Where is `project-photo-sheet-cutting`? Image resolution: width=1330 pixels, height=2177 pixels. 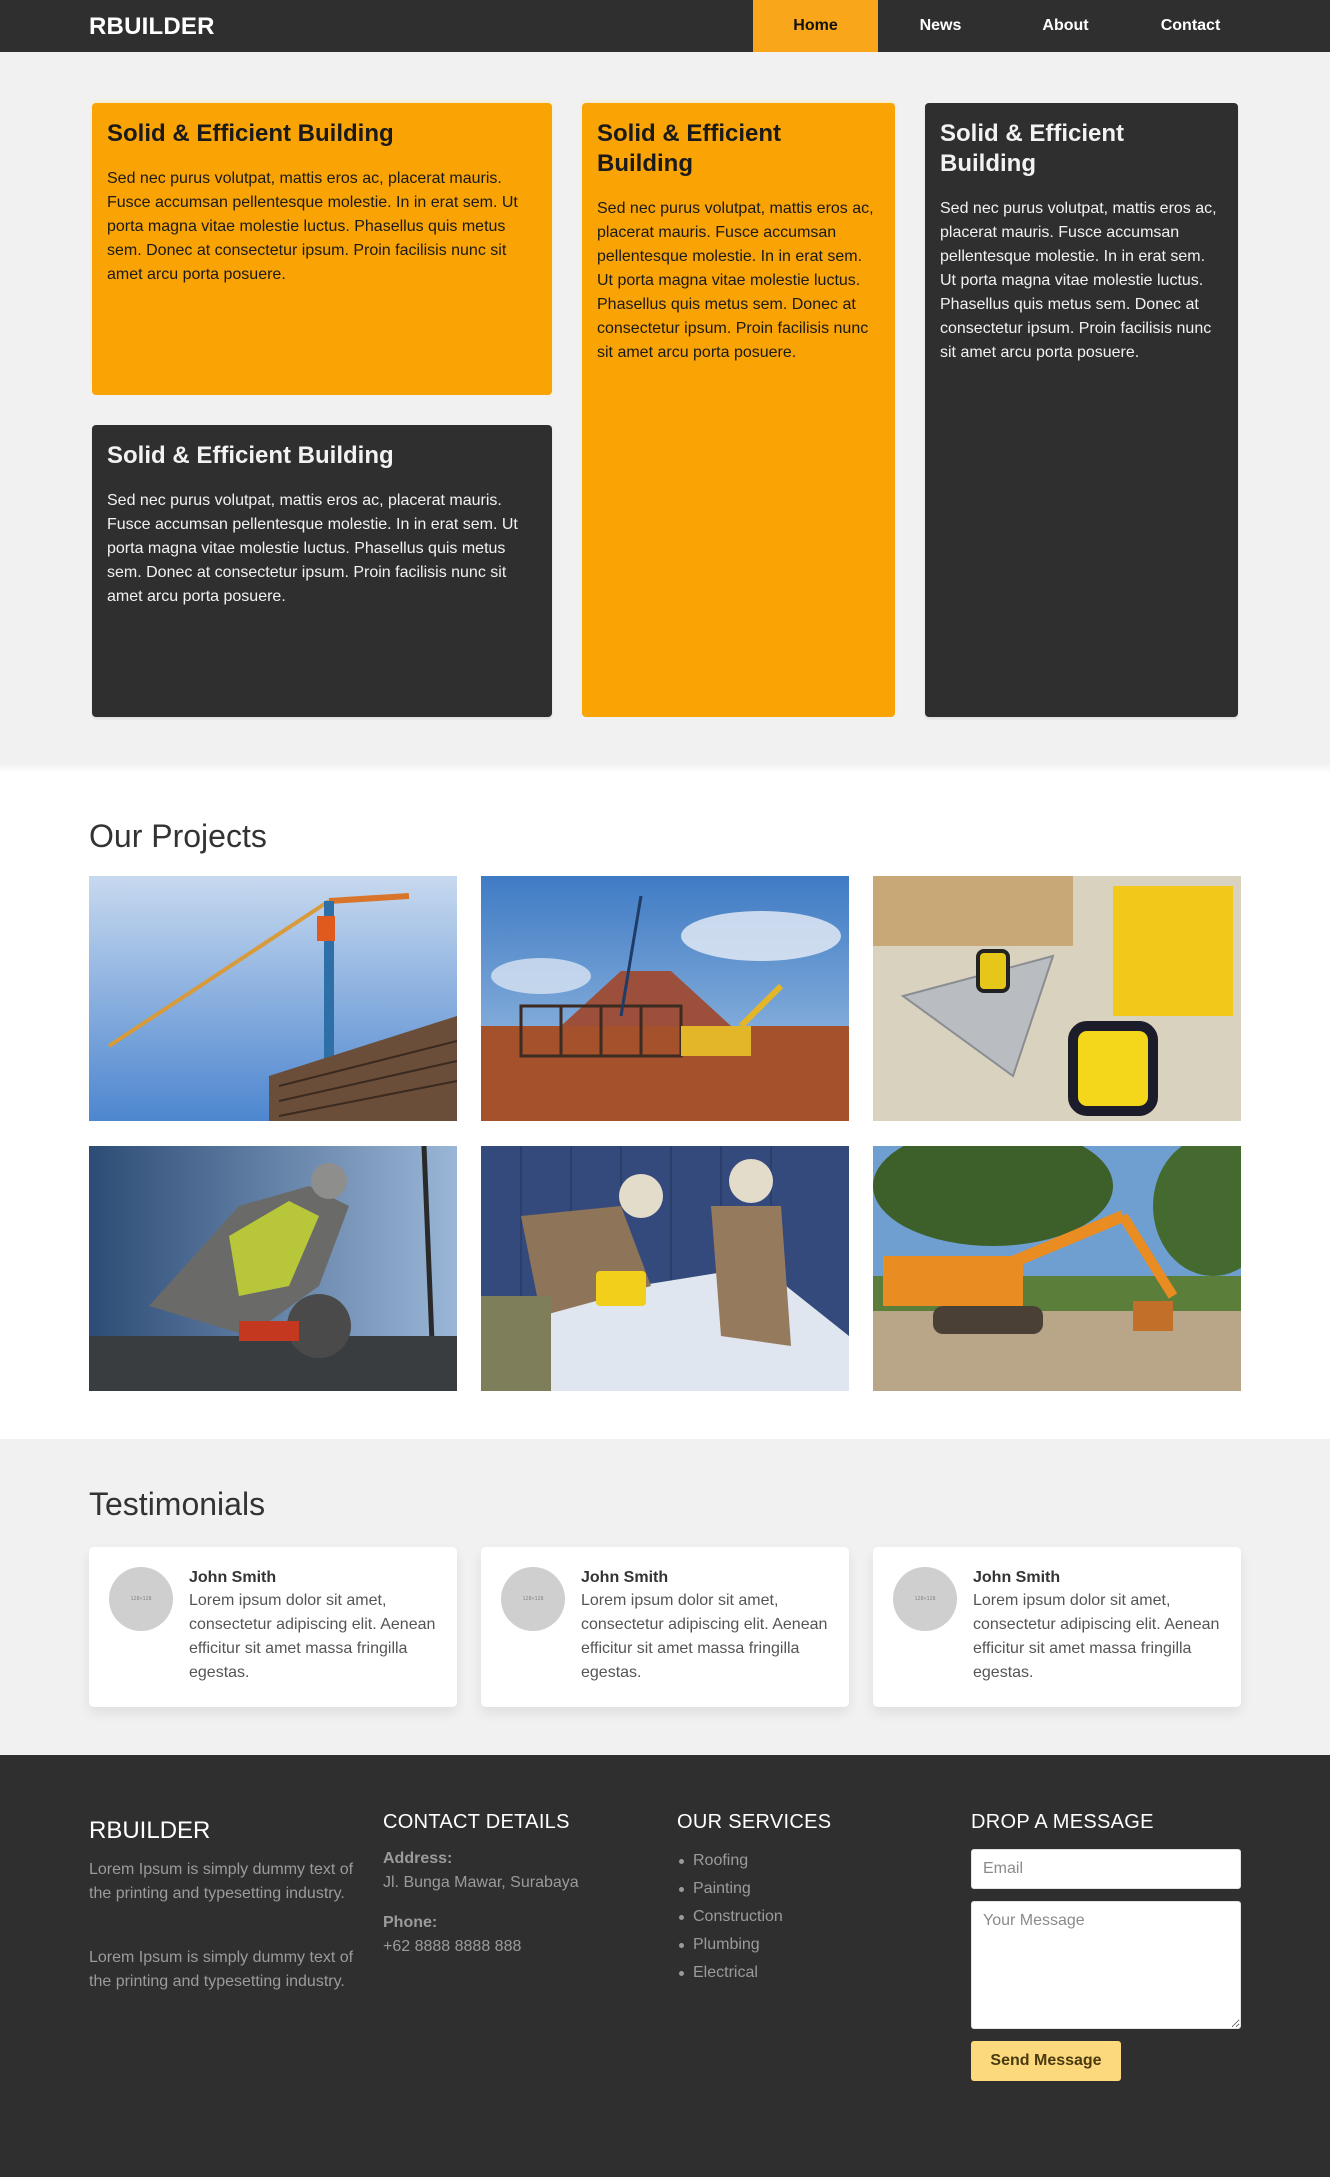
project-photo-sheet-cutting is located at coordinates (665, 1268).